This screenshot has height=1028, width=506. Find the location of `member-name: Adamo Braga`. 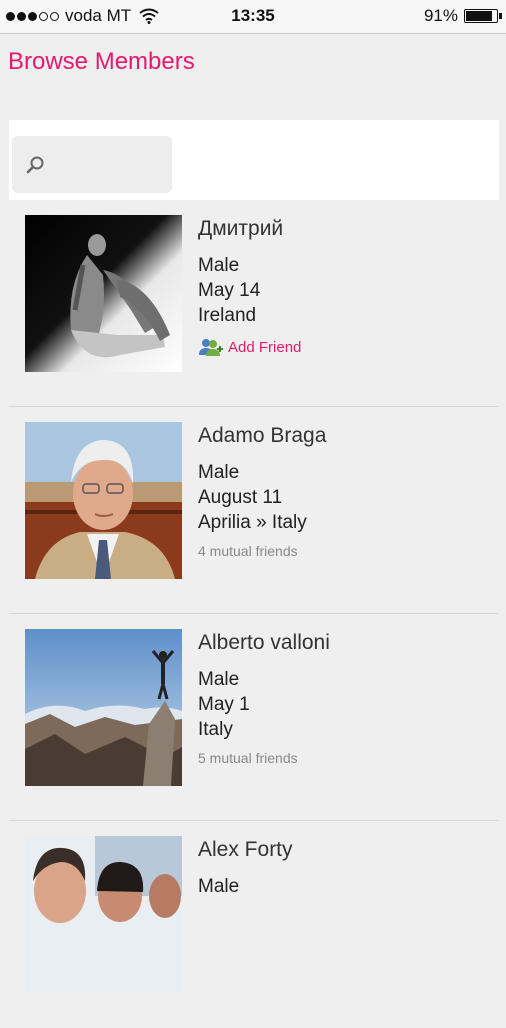

member-name: Adamo Braga is located at coordinates (348, 436).